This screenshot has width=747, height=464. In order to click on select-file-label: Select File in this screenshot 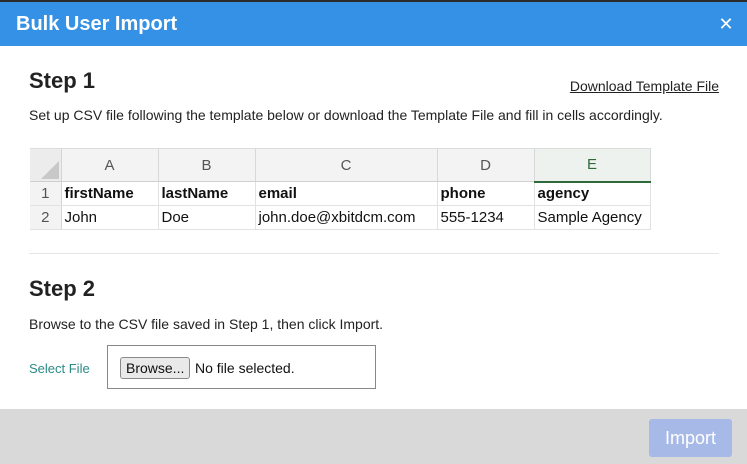, I will do `click(59, 368)`.